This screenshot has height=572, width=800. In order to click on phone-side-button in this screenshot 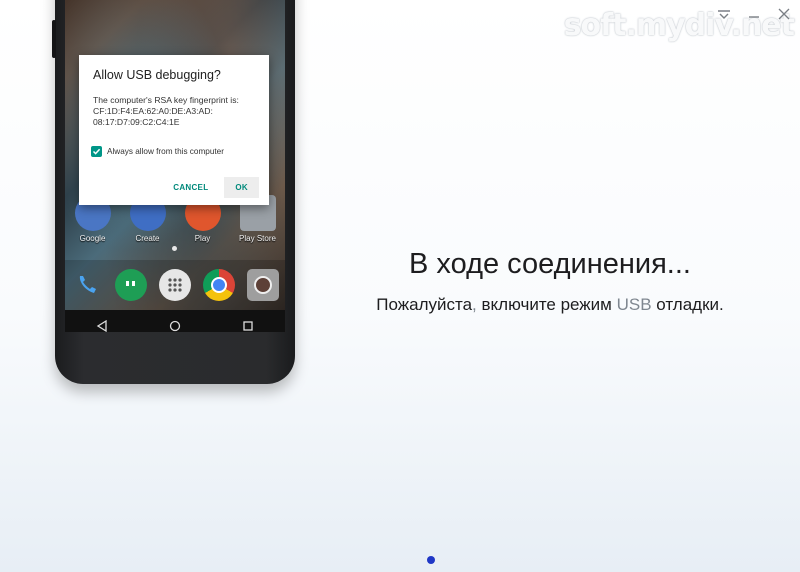, I will do `click(54, 39)`.